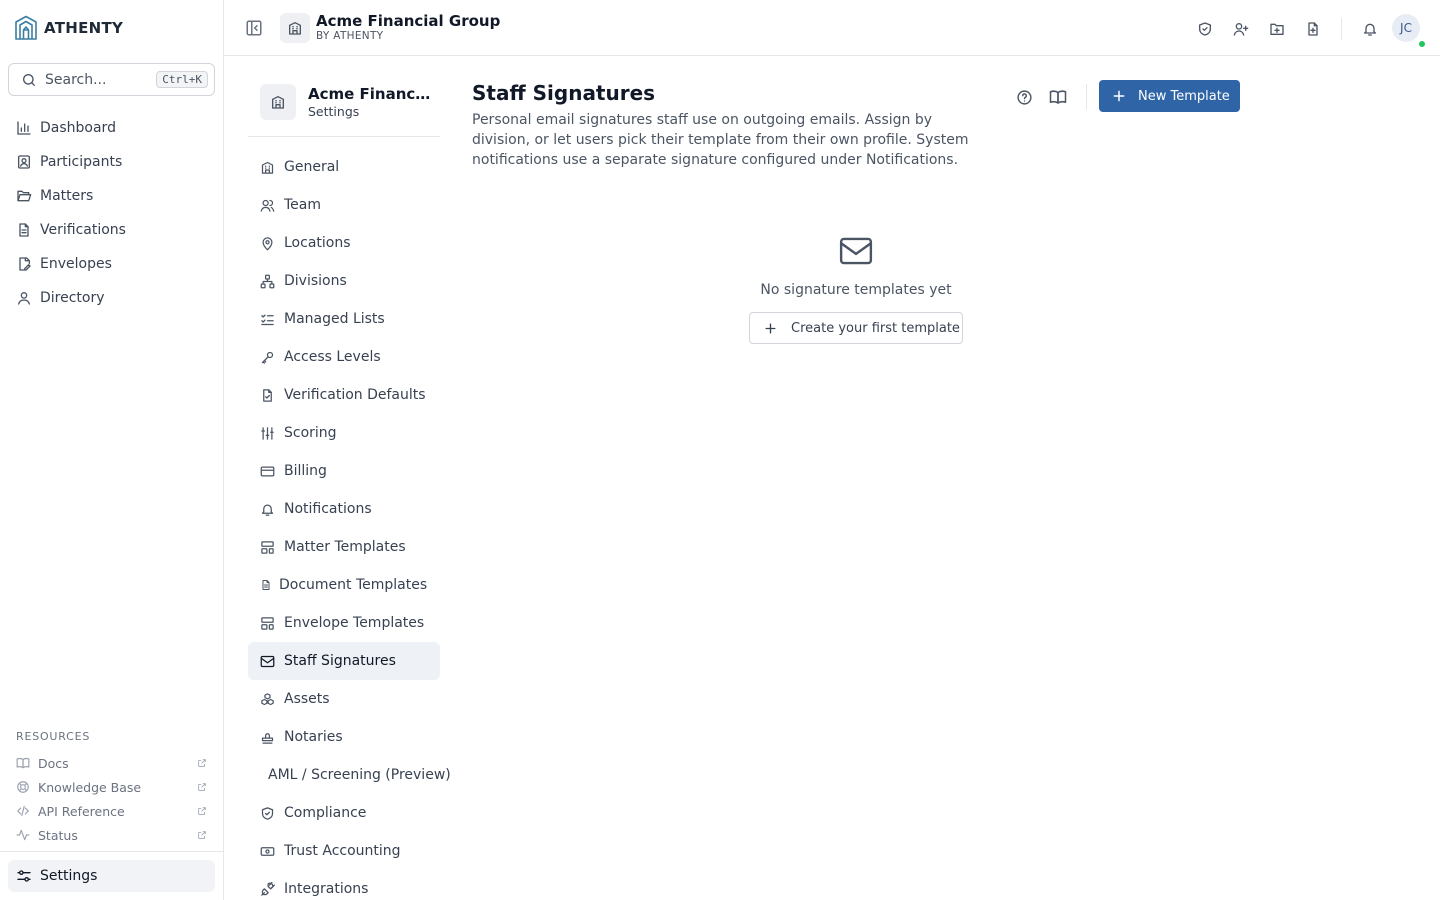 The image size is (1440, 900). I want to click on sidebar-item-label: Verifications, so click(83, 230).